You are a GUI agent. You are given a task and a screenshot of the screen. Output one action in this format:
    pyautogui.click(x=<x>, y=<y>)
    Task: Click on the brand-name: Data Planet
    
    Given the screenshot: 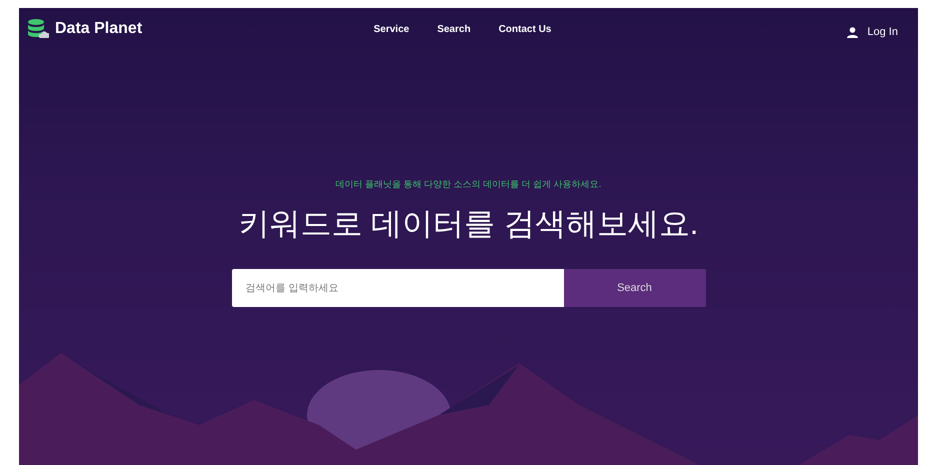 What is the action you would take?
    pyautogui.click(x=98, y=29)
    